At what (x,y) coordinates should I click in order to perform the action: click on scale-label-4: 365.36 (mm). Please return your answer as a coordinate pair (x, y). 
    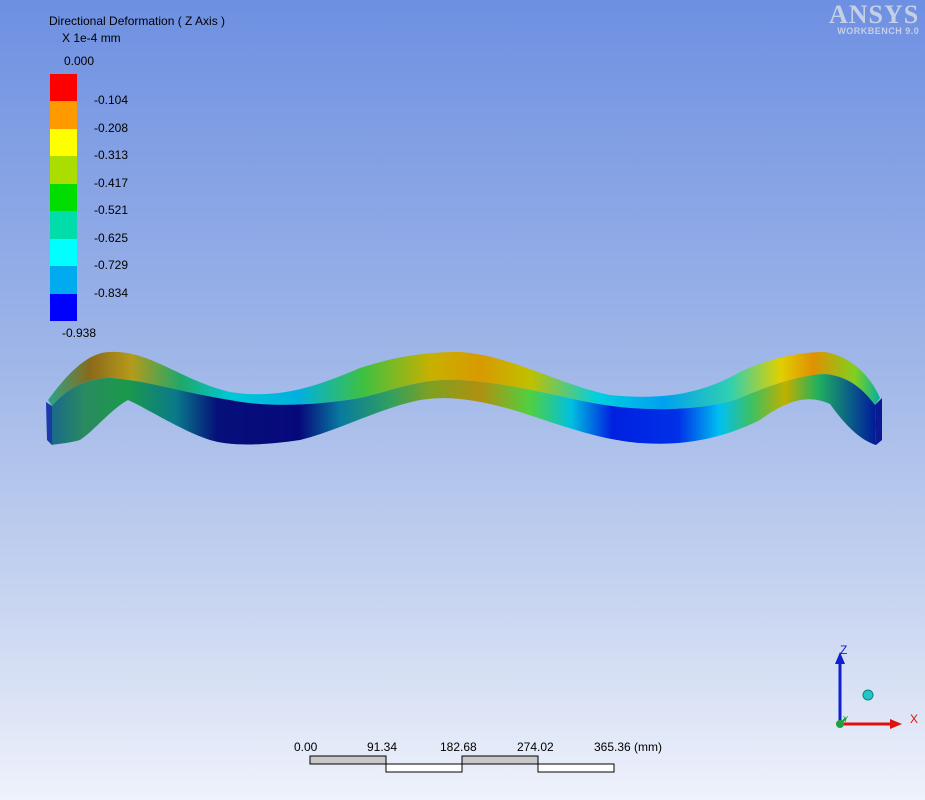
    Looking at the image, I should click on (628, 747).